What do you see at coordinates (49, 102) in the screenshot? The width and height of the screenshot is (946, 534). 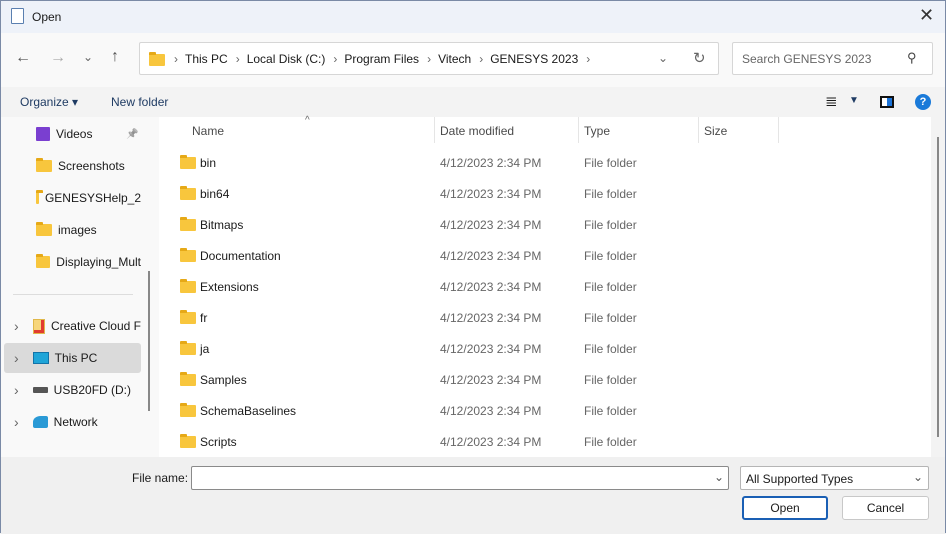 I see `organize-button: Organize ▾` at bounding box center [49, 102].